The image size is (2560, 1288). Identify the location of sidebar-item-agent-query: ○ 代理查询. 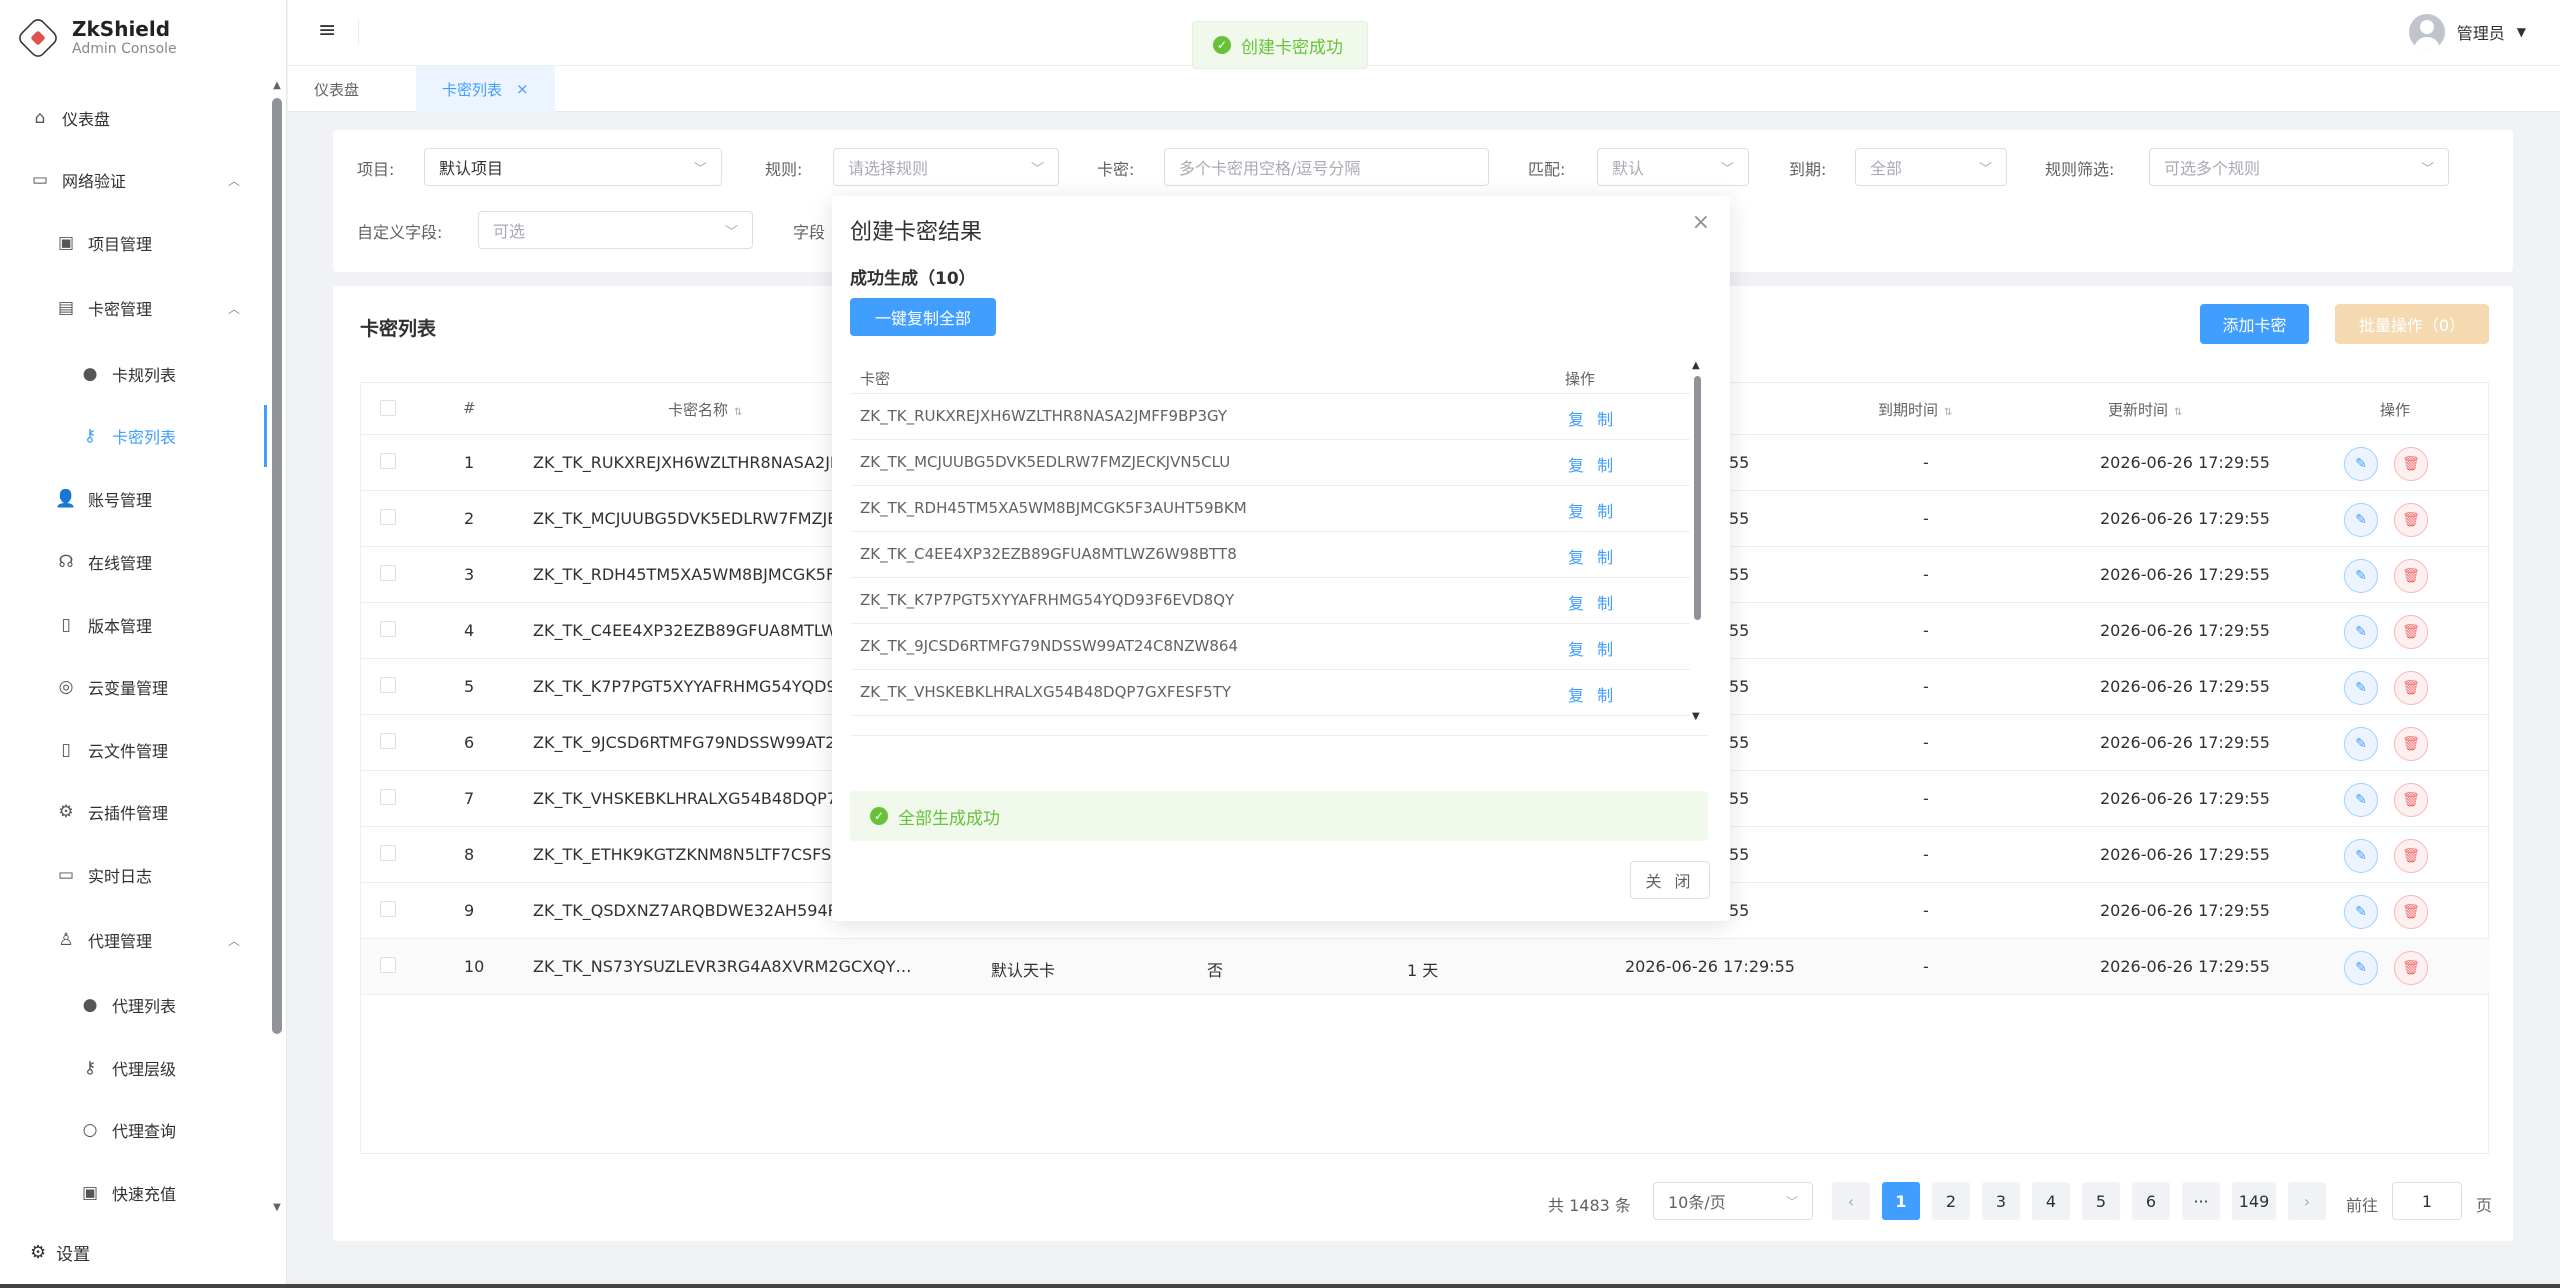
(135, 1130).